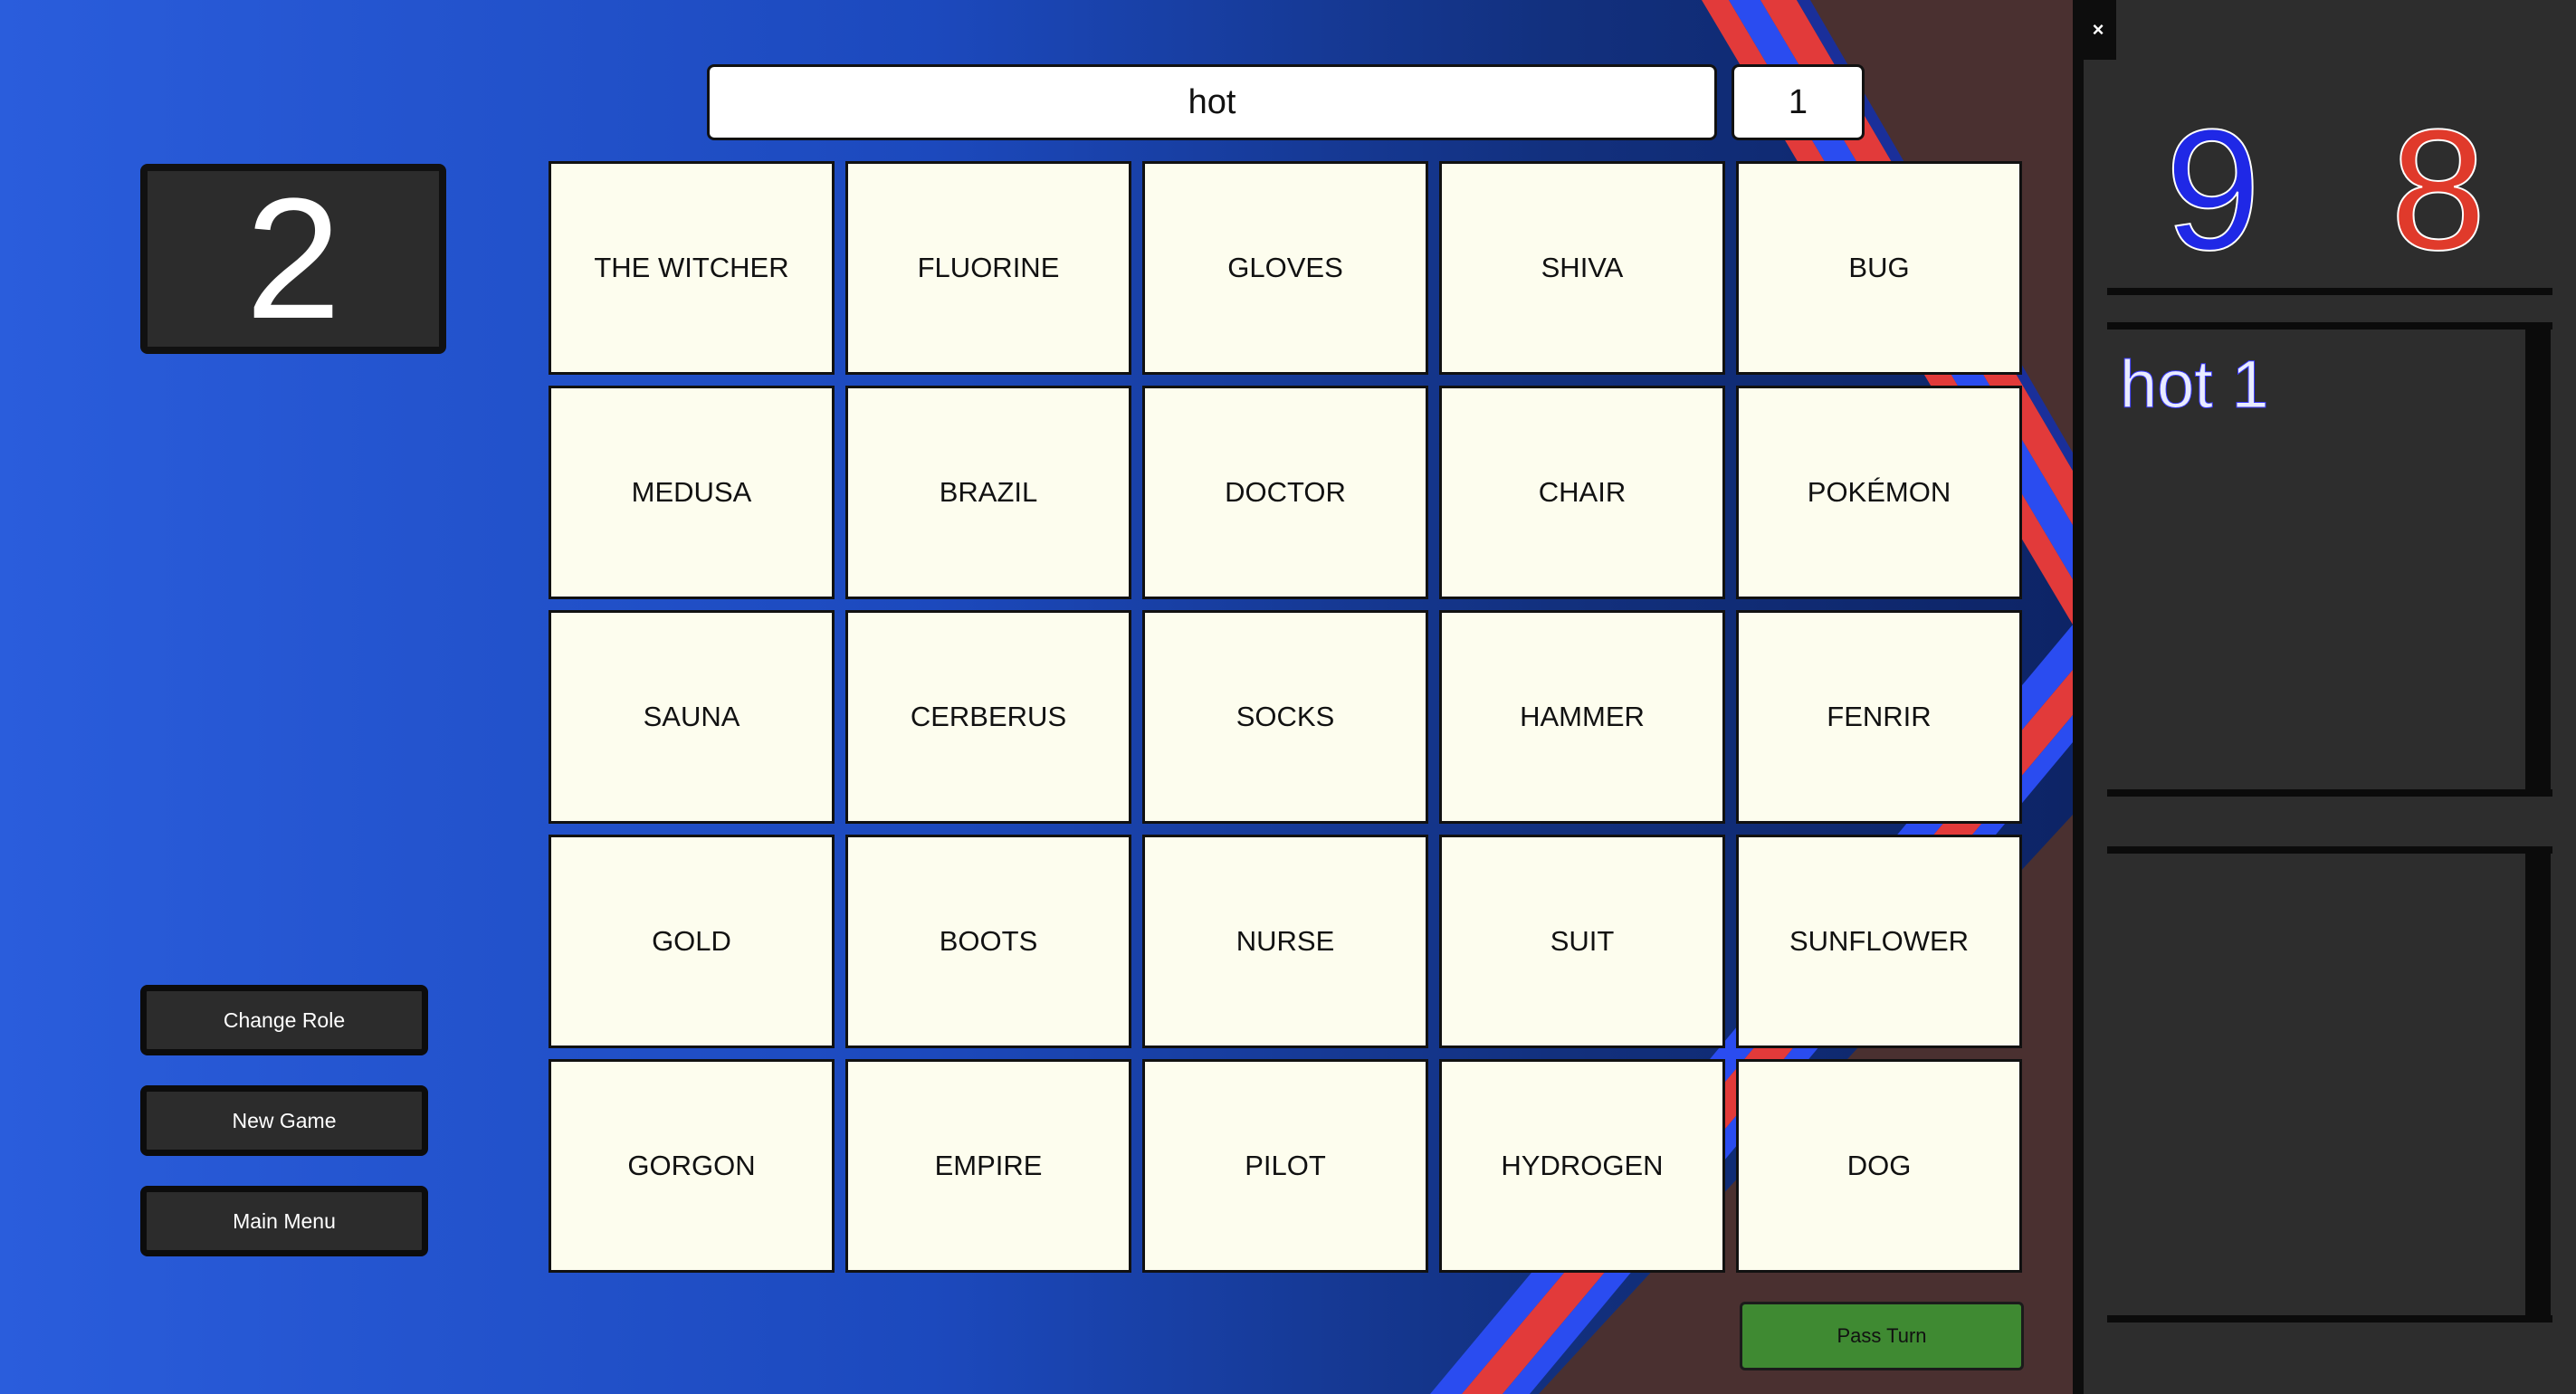 The width and height of the screenshot is (2576, 1394). Describe the element at coordinates (2538, 558) in the screenshot. I see `log-scrollbar` at that location.